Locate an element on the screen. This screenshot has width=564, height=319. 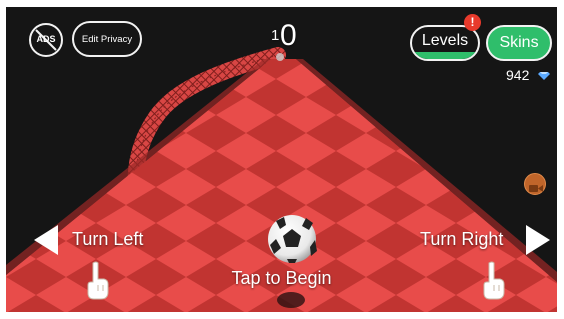
edit-privacy-button: Edit Privacy is located at coordinates (107, 39).